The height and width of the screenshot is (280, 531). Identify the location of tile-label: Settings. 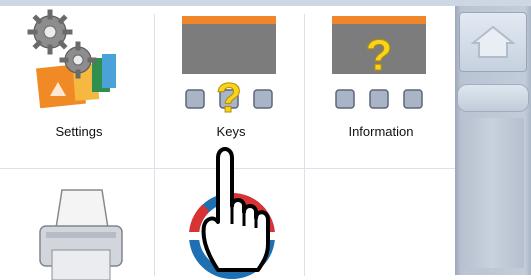
(79, 131).